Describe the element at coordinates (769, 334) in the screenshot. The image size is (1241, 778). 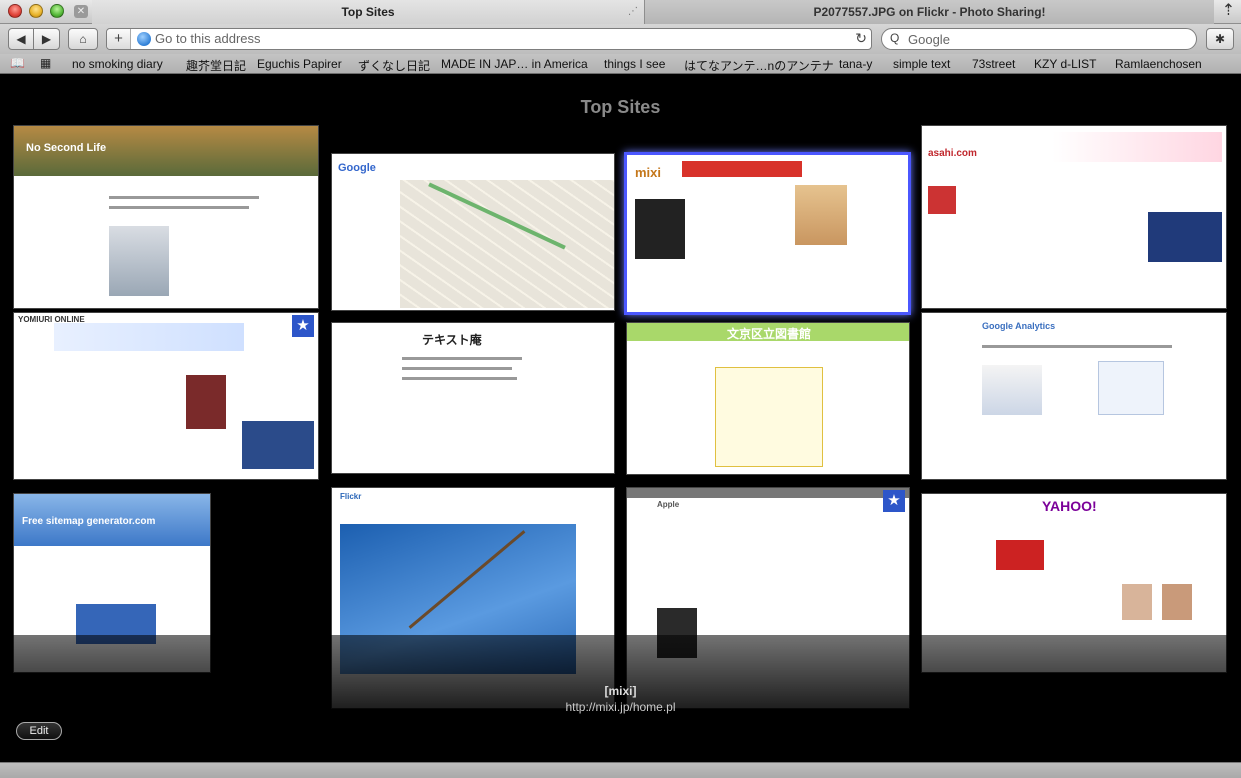
I see `thumb-label: 文京区立図書館` at that location.